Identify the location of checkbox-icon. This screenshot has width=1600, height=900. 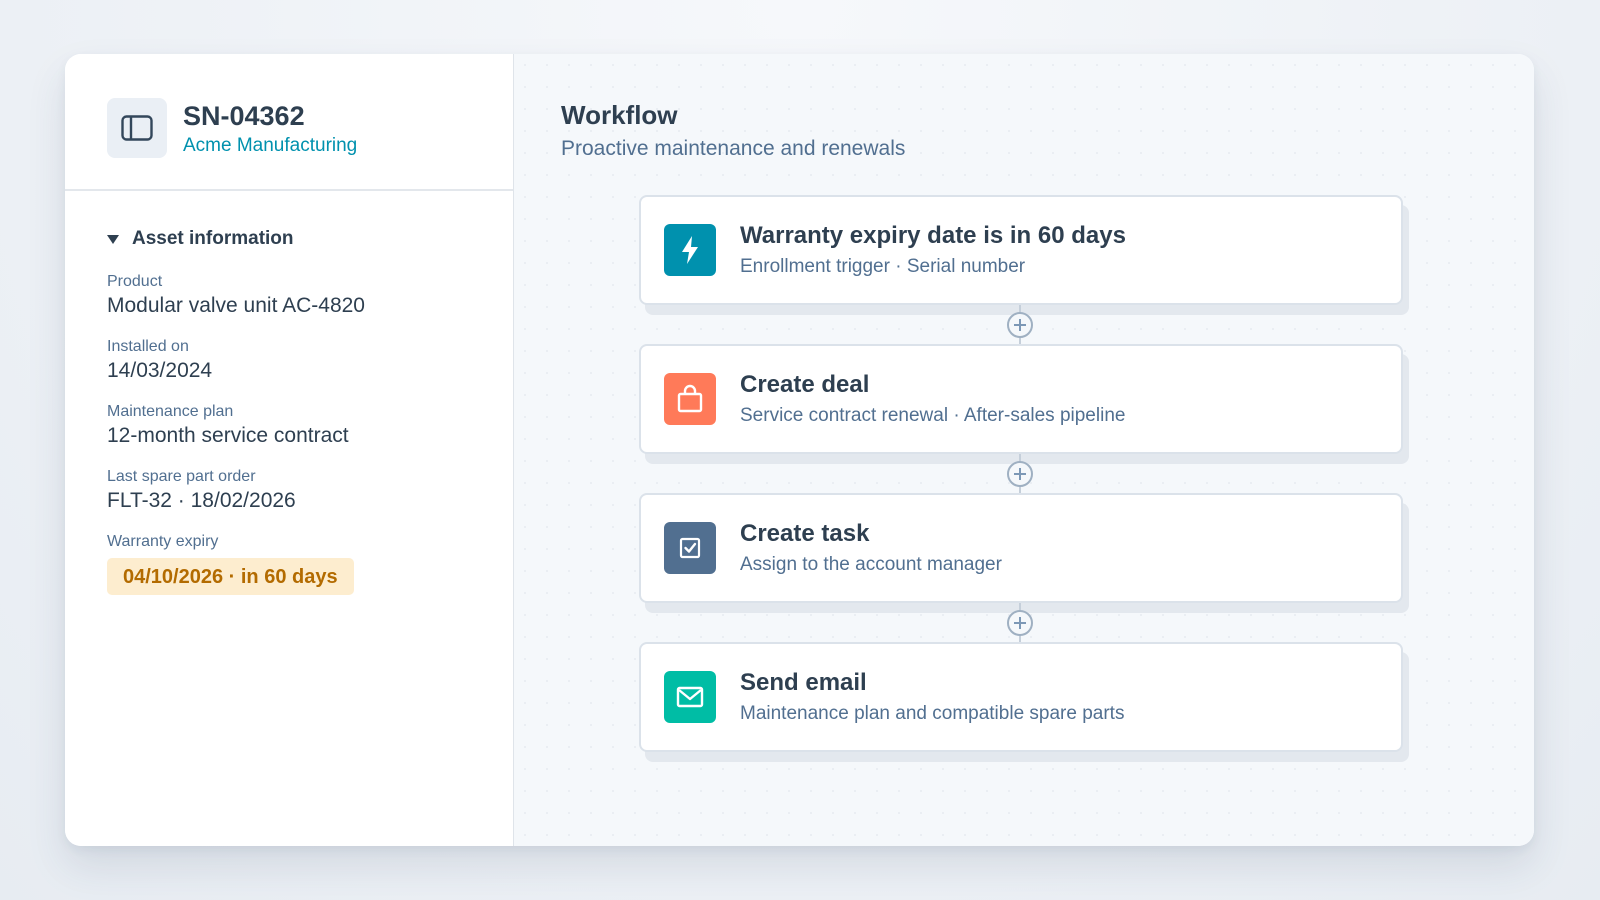
(690, 548).